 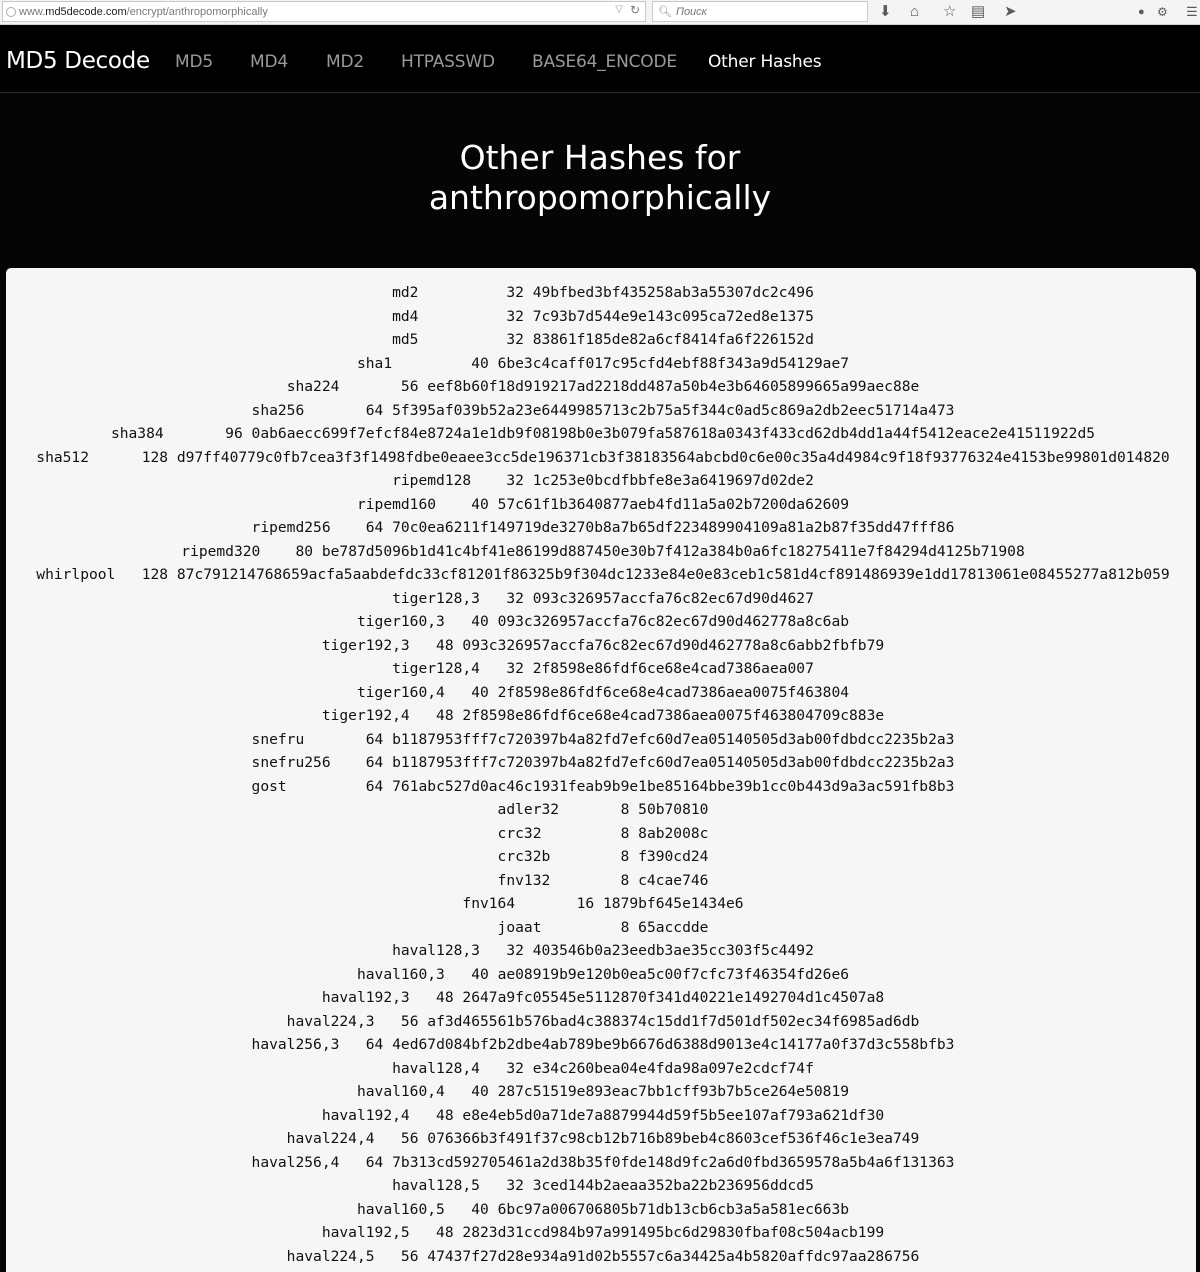 What do you see at coordinates (194, 62) in the screenshot?
I see `nav-link-md5: MD5` at bounding box center [194, 62].